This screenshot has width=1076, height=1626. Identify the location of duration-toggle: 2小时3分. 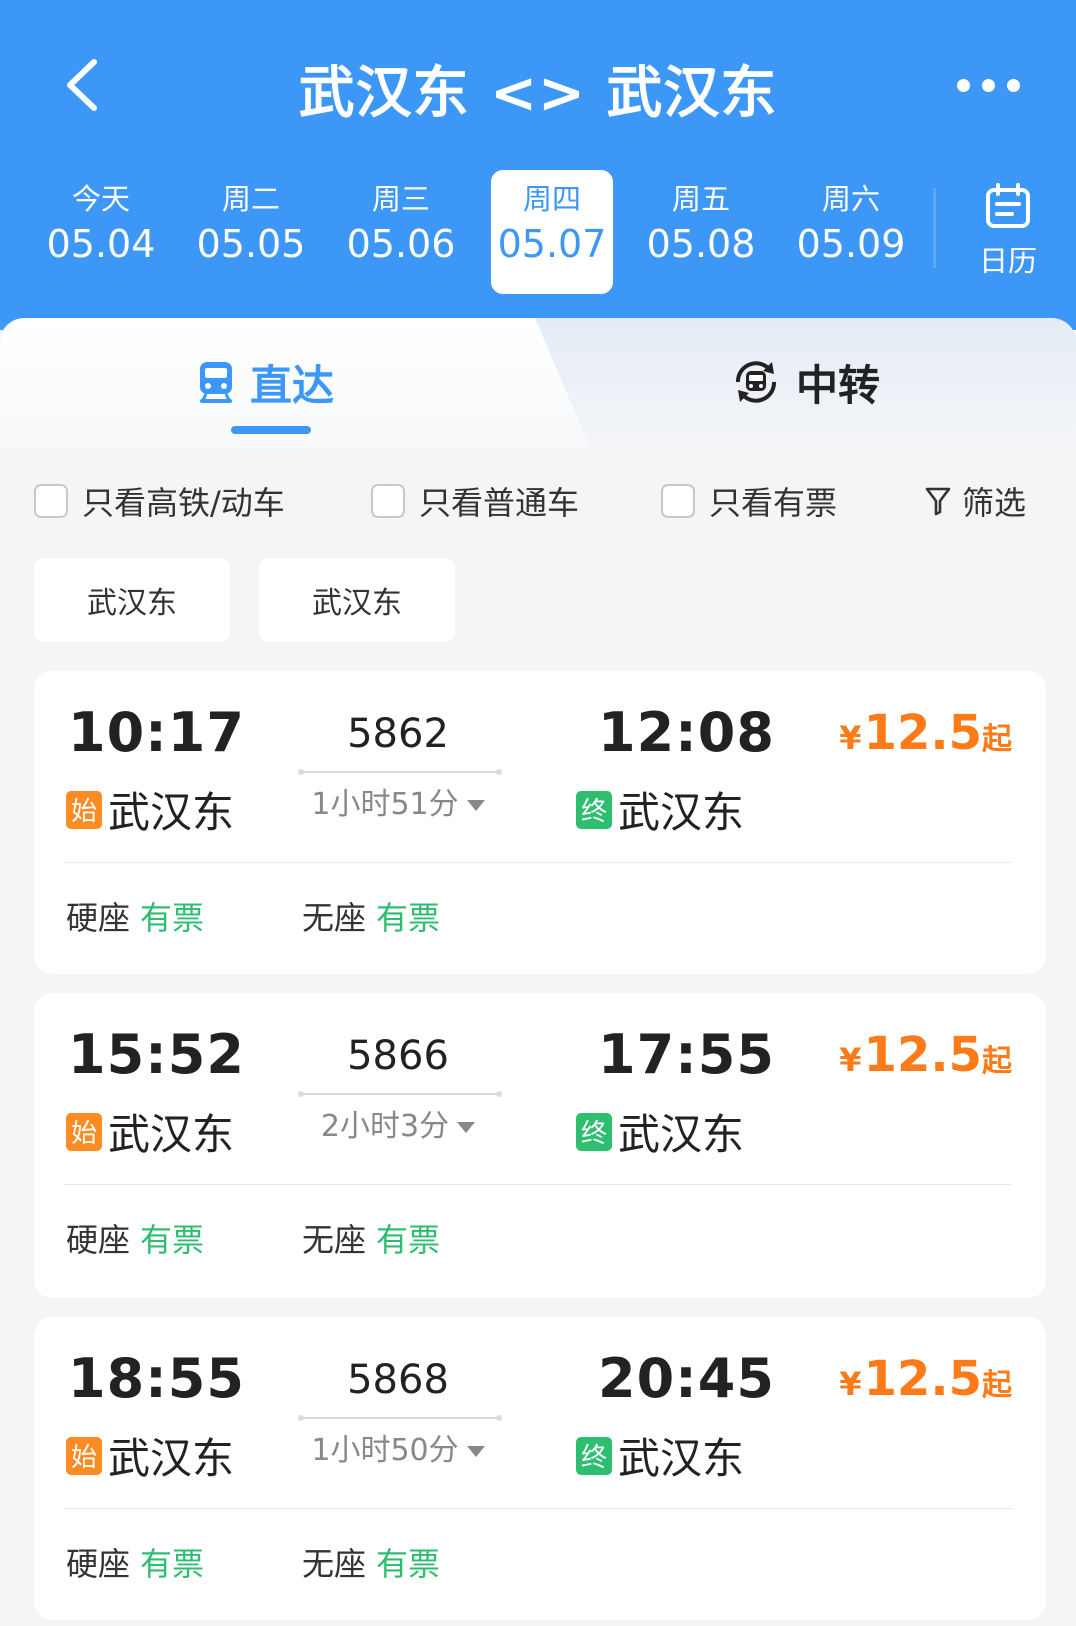
(398, 1123).